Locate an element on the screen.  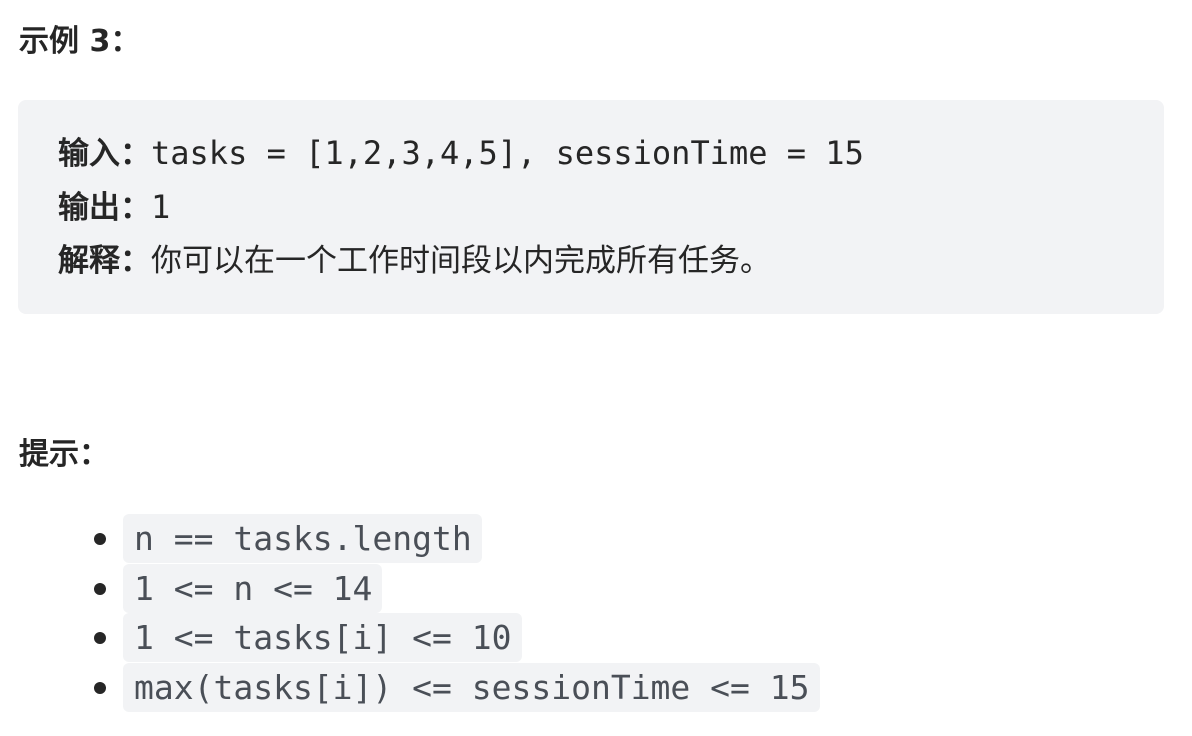
example-explanation-line: 解释：你可以在一个工作时间段以内完成所有任务。 is located at coordinates (611, 268).